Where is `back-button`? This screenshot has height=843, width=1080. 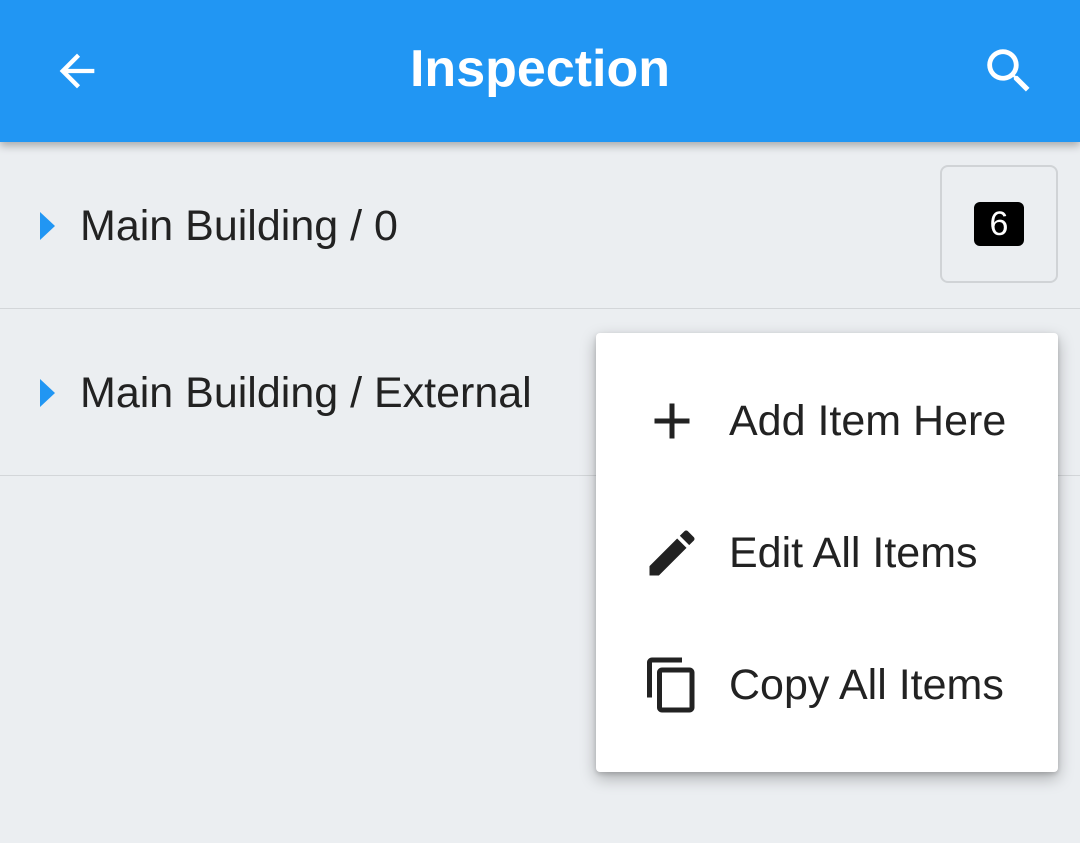 back-button is located at coordinates (77, 71).